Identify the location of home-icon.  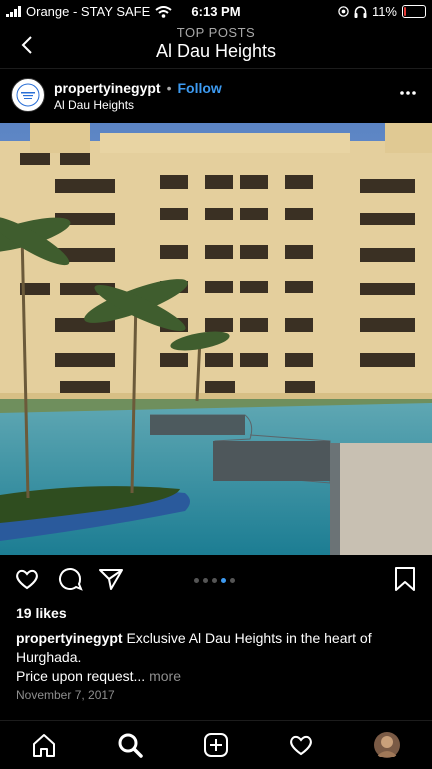
(44, 745).